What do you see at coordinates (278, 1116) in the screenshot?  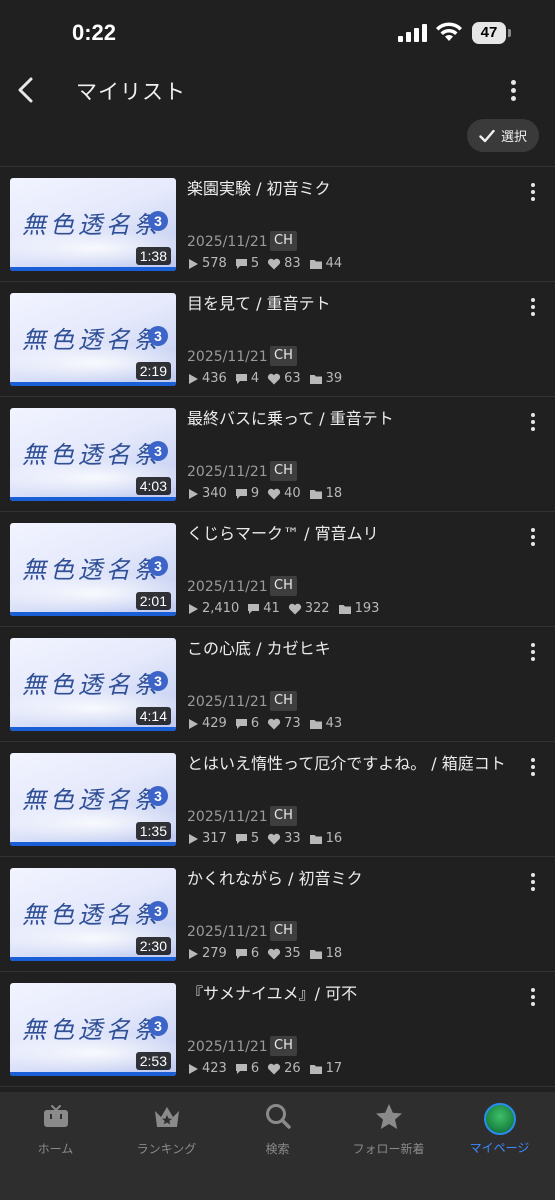 I see `search-icon` at bounding box center [278, 1116].